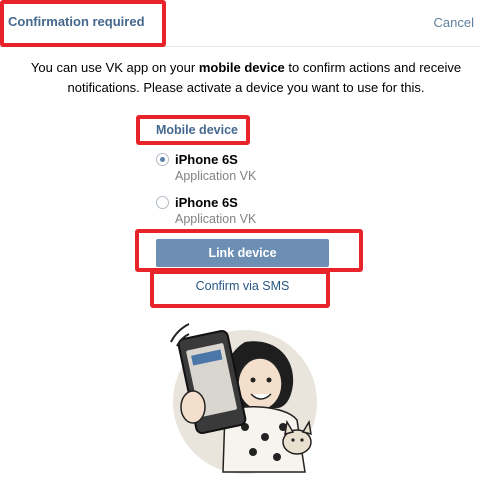 The image size is (493, 477). Describe the element at coordinates (162, 159) in the screenshot. I see `radio-checked-icon` at that location.